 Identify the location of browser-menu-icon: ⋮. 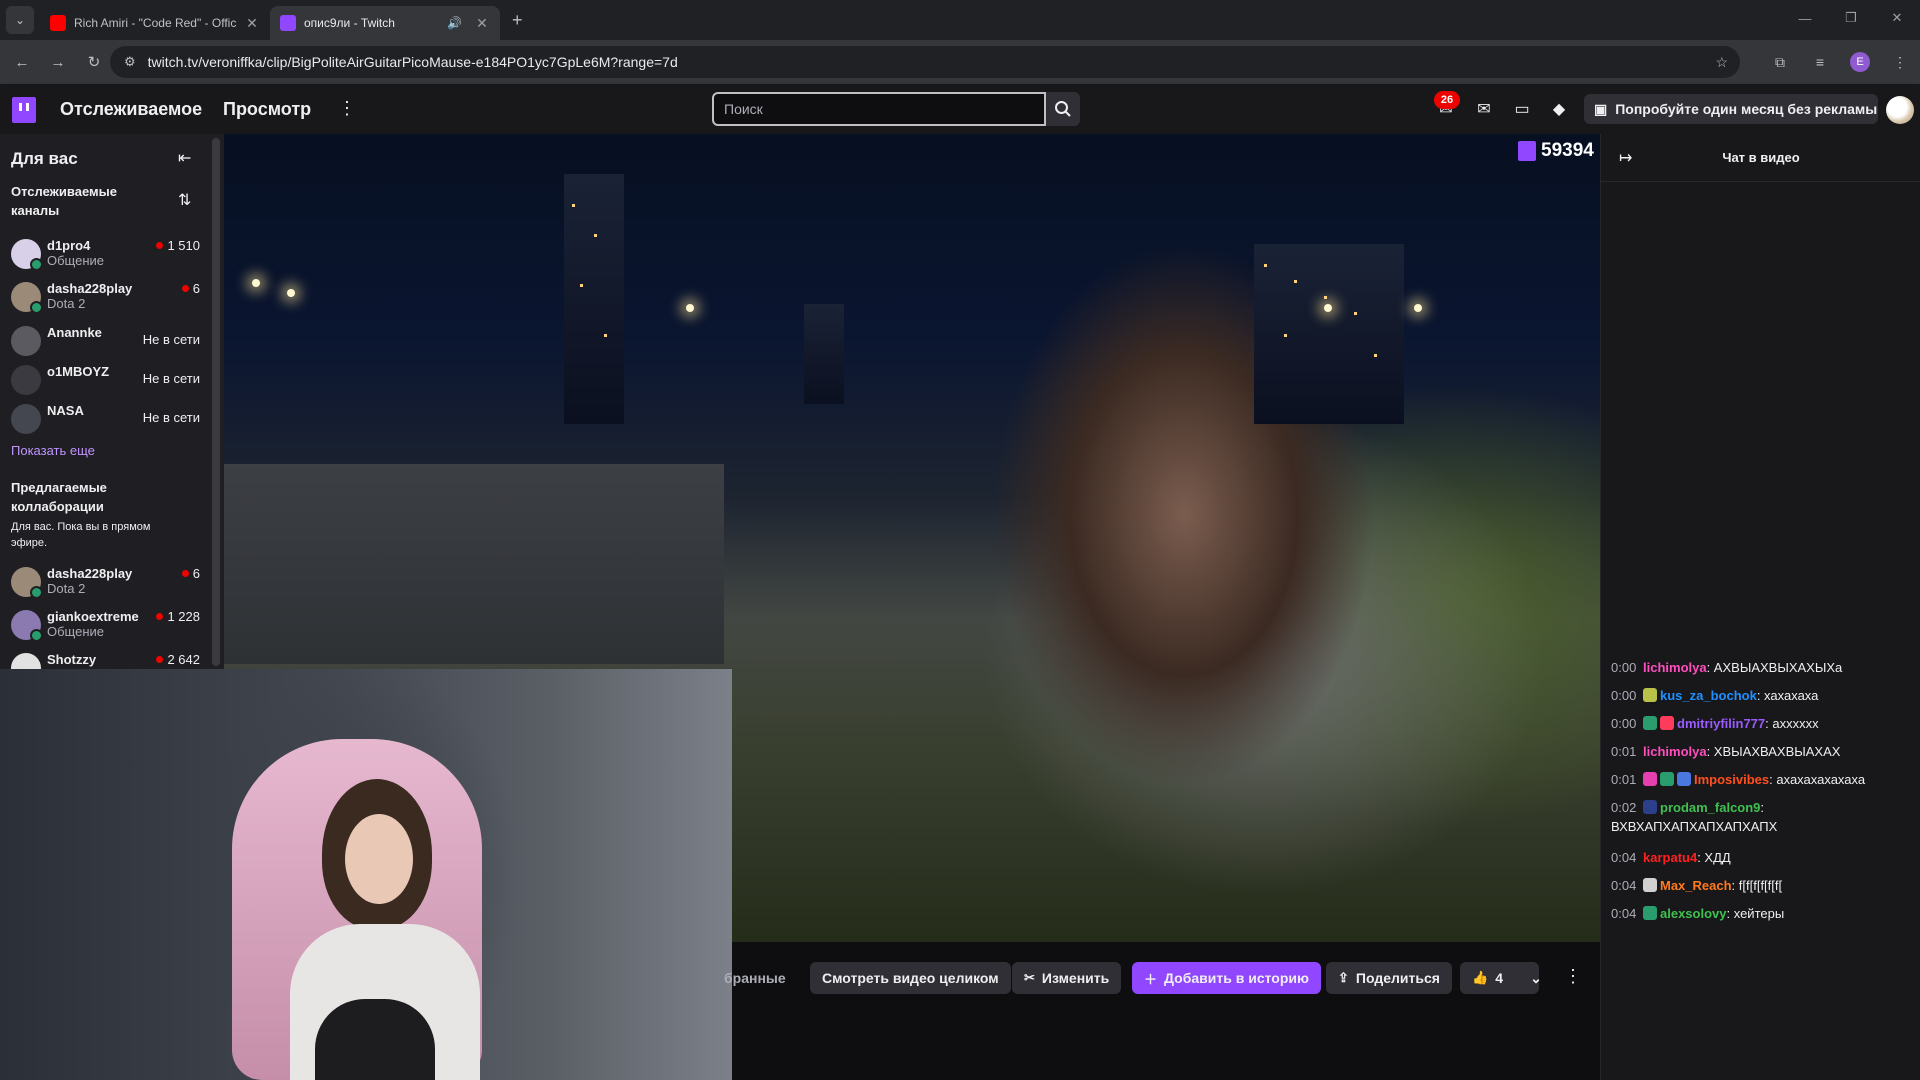
(1900, 62).